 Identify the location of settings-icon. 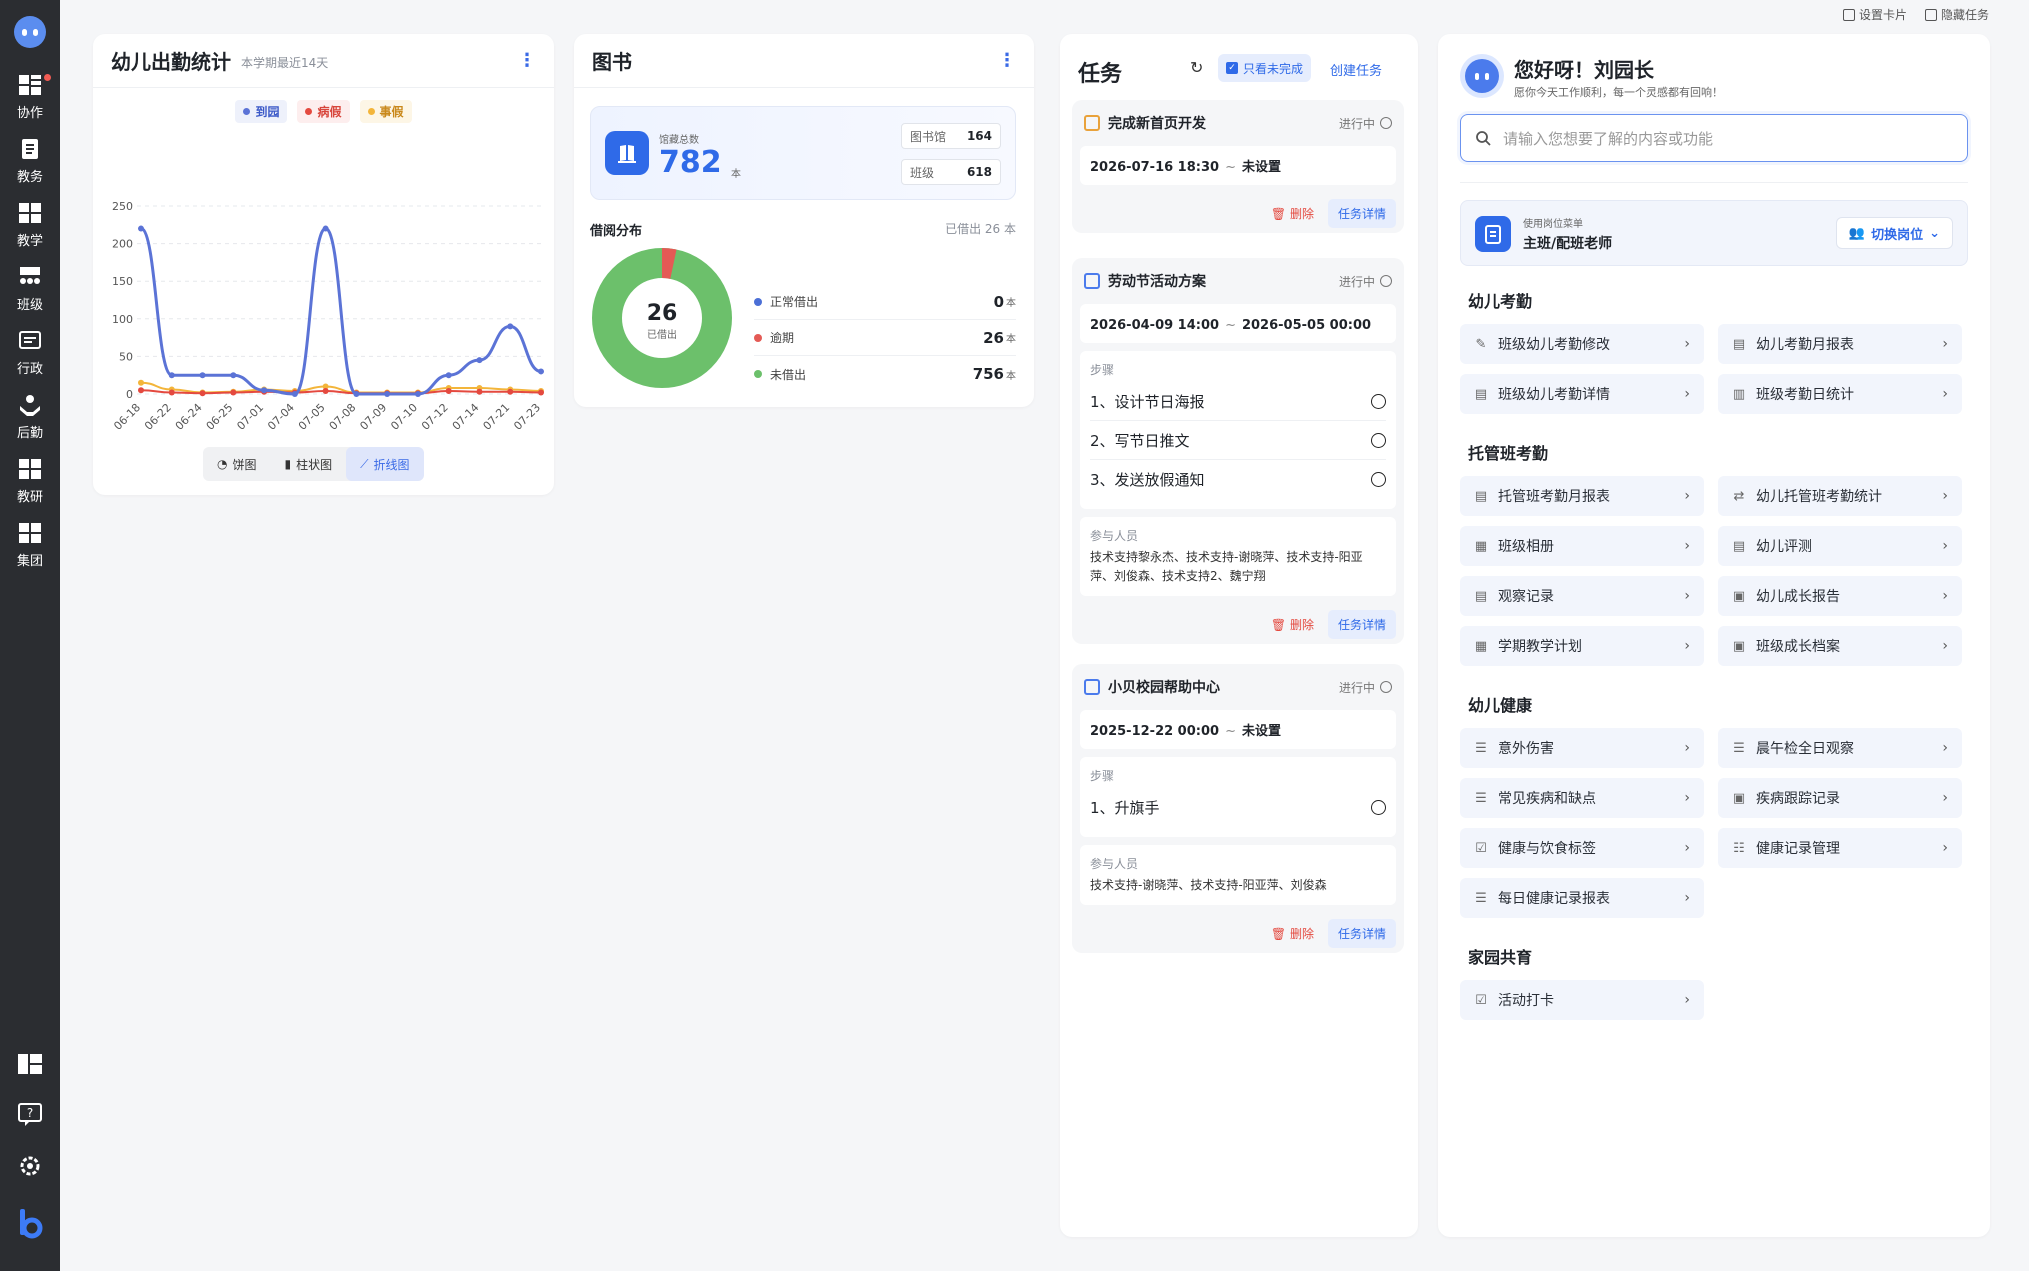
(30, 1166).